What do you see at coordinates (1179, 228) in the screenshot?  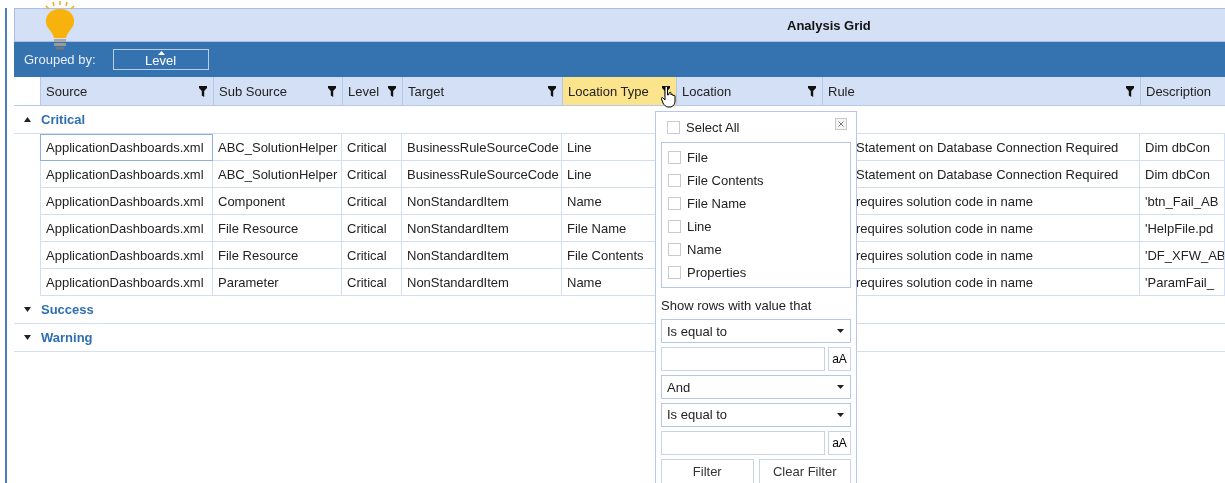 I see `table-cell: 'HelpFile.pd` at bounding box center [1179, 228].